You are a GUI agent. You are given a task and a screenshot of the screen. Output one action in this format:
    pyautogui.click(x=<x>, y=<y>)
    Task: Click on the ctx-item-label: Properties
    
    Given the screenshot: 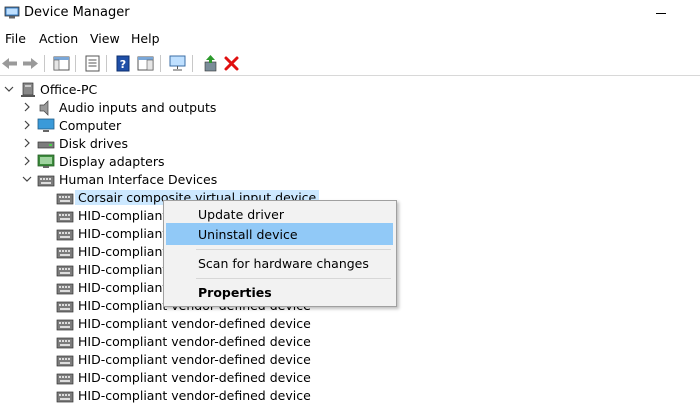 What is the action you would take?
    pyautogui.click(x=235, y=292)
    